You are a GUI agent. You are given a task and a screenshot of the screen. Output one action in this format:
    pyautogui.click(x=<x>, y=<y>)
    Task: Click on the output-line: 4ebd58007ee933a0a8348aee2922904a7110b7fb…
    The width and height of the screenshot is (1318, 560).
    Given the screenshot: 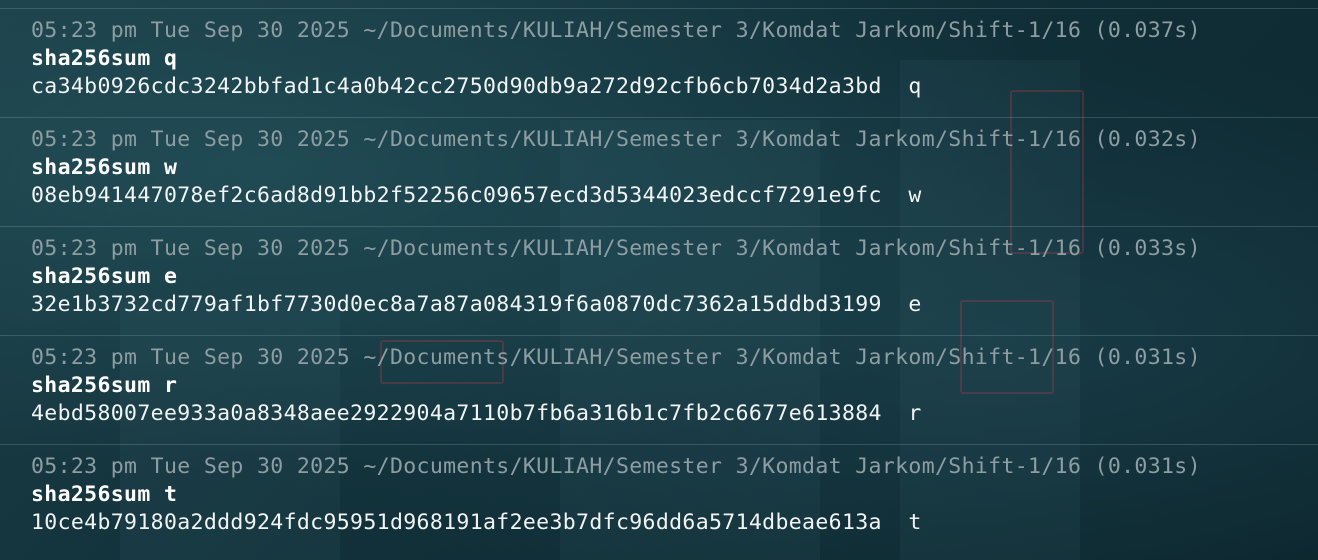 What is the action you would take?
    pyautogui.click(x=476, y=414)
    